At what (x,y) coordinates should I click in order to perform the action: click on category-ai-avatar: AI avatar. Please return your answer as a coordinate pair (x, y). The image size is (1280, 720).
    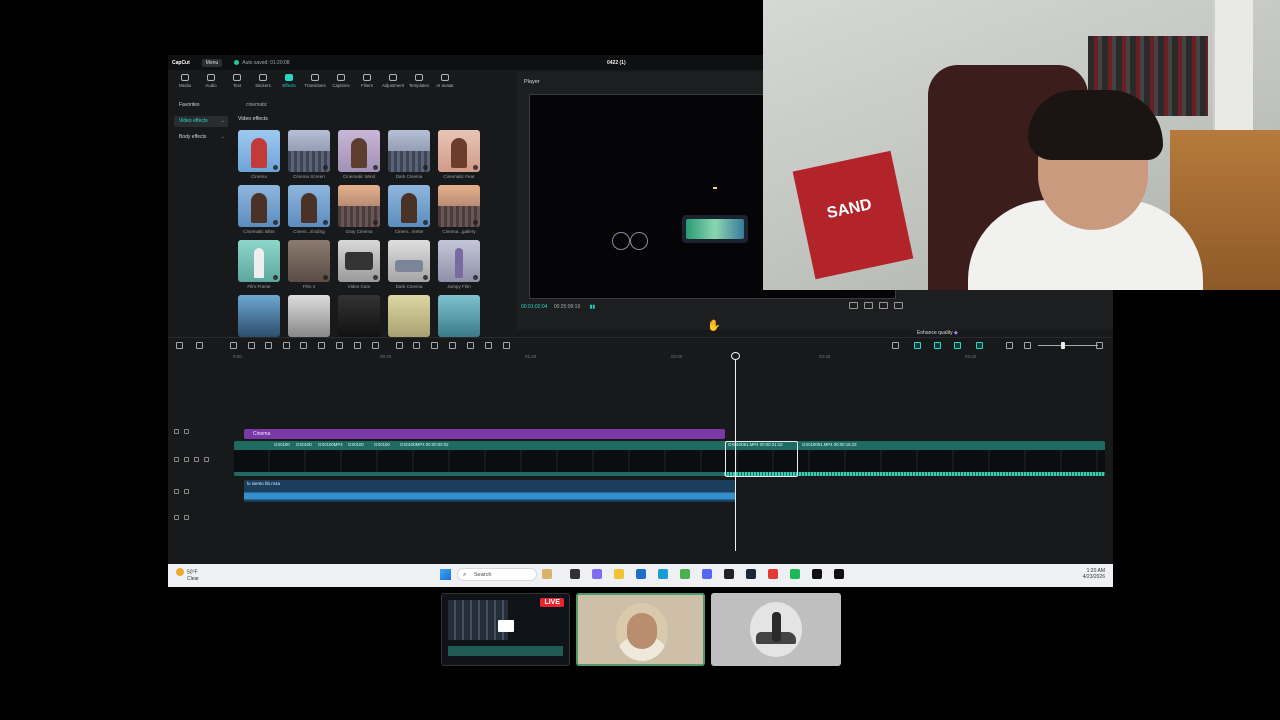
    Looking at the image, I should click on (445, 82).